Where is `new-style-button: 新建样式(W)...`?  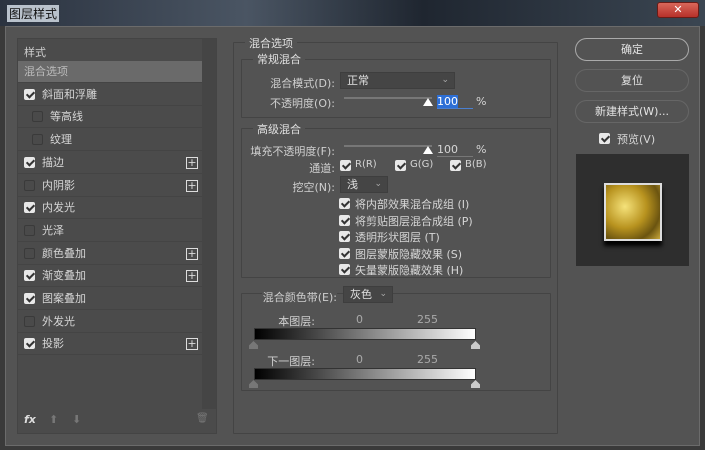
new-style-button: 新建样式(W)... is located at coordinates (632, 111).